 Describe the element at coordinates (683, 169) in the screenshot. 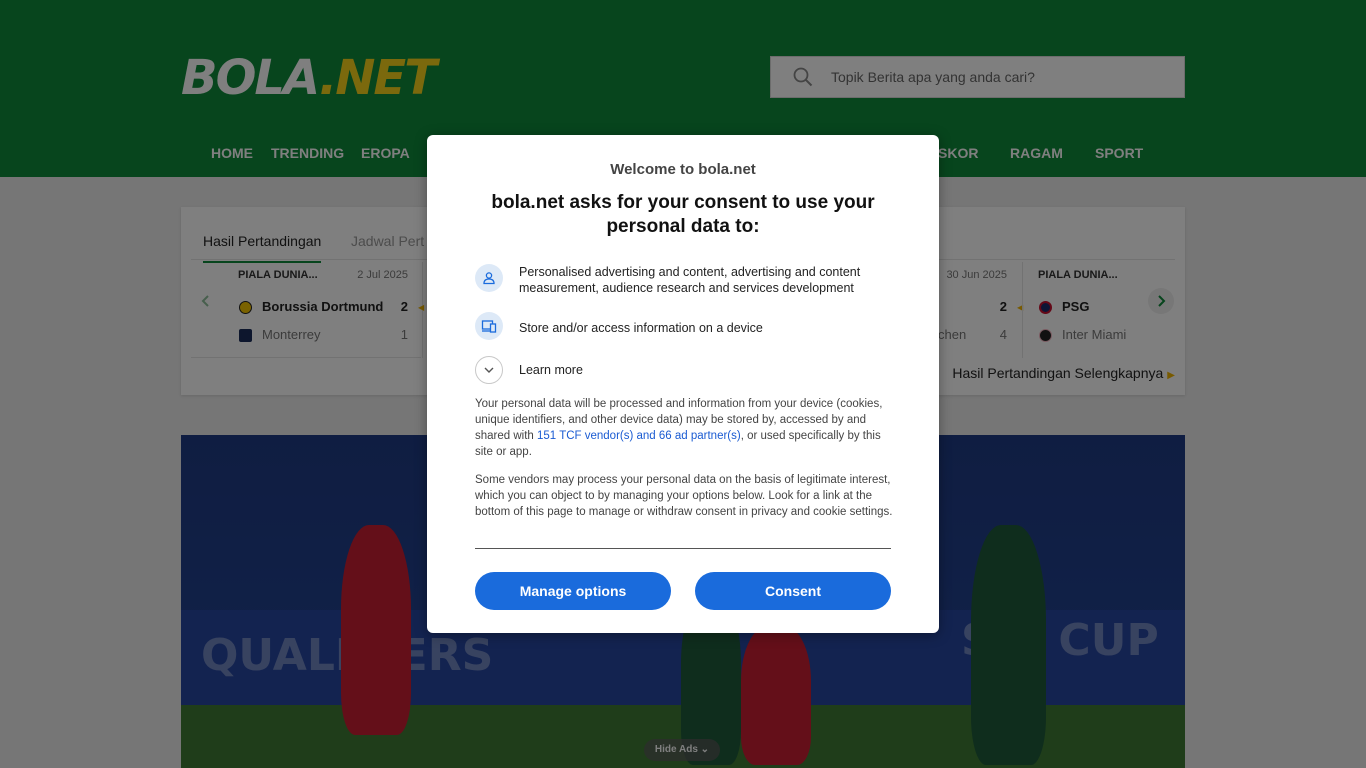

I see `consent-welcome: Welcome to bola.net` at that location.